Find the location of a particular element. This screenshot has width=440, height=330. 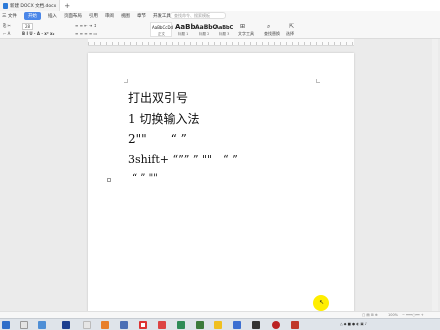

paragraph-list-icons: ≡ ≡ ⇤ ⇥ ↕ is located at coordinates (86, 25).